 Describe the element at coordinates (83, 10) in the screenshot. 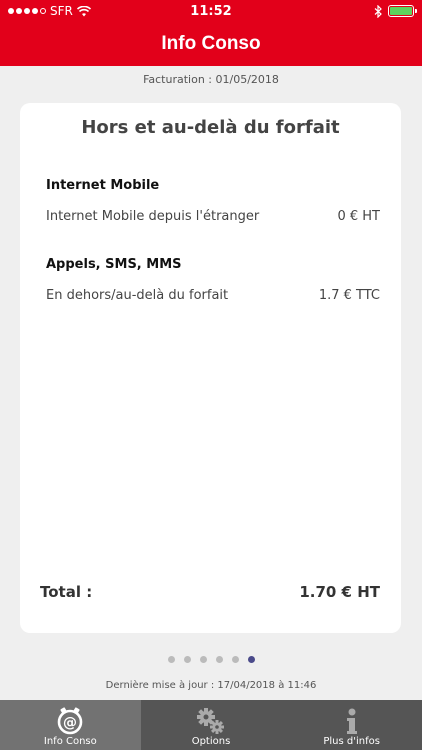

I see `wifi-icon` at that location.